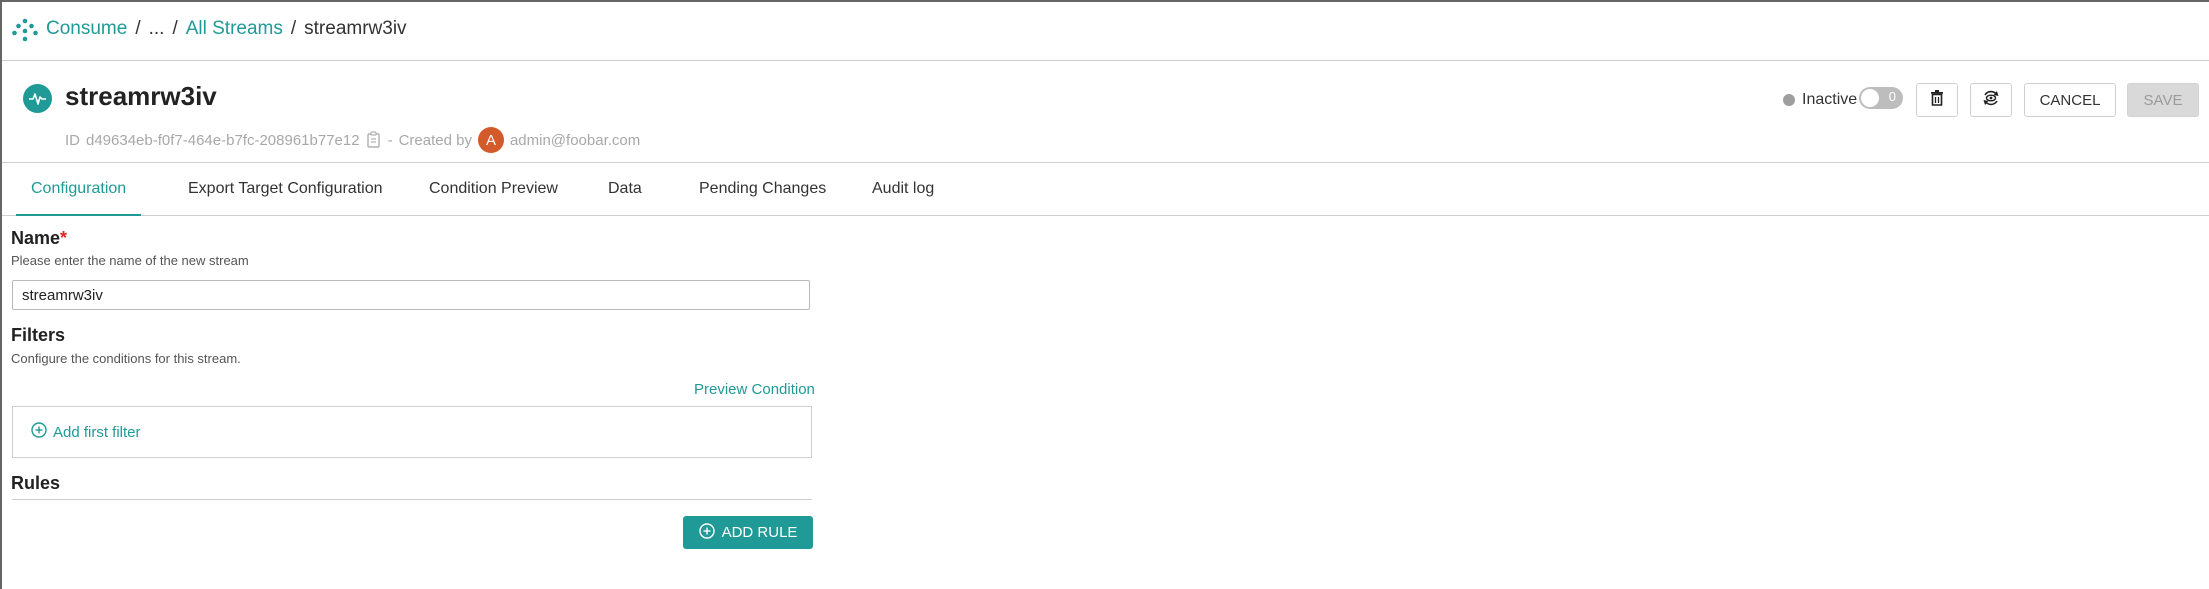 The height and width of the screenshot is (589, 2209). What do you see at coordinates (97, 432) in the screenshot?
I see `add-first-filter-label: Add first filter` at bounding box center [97, 432].